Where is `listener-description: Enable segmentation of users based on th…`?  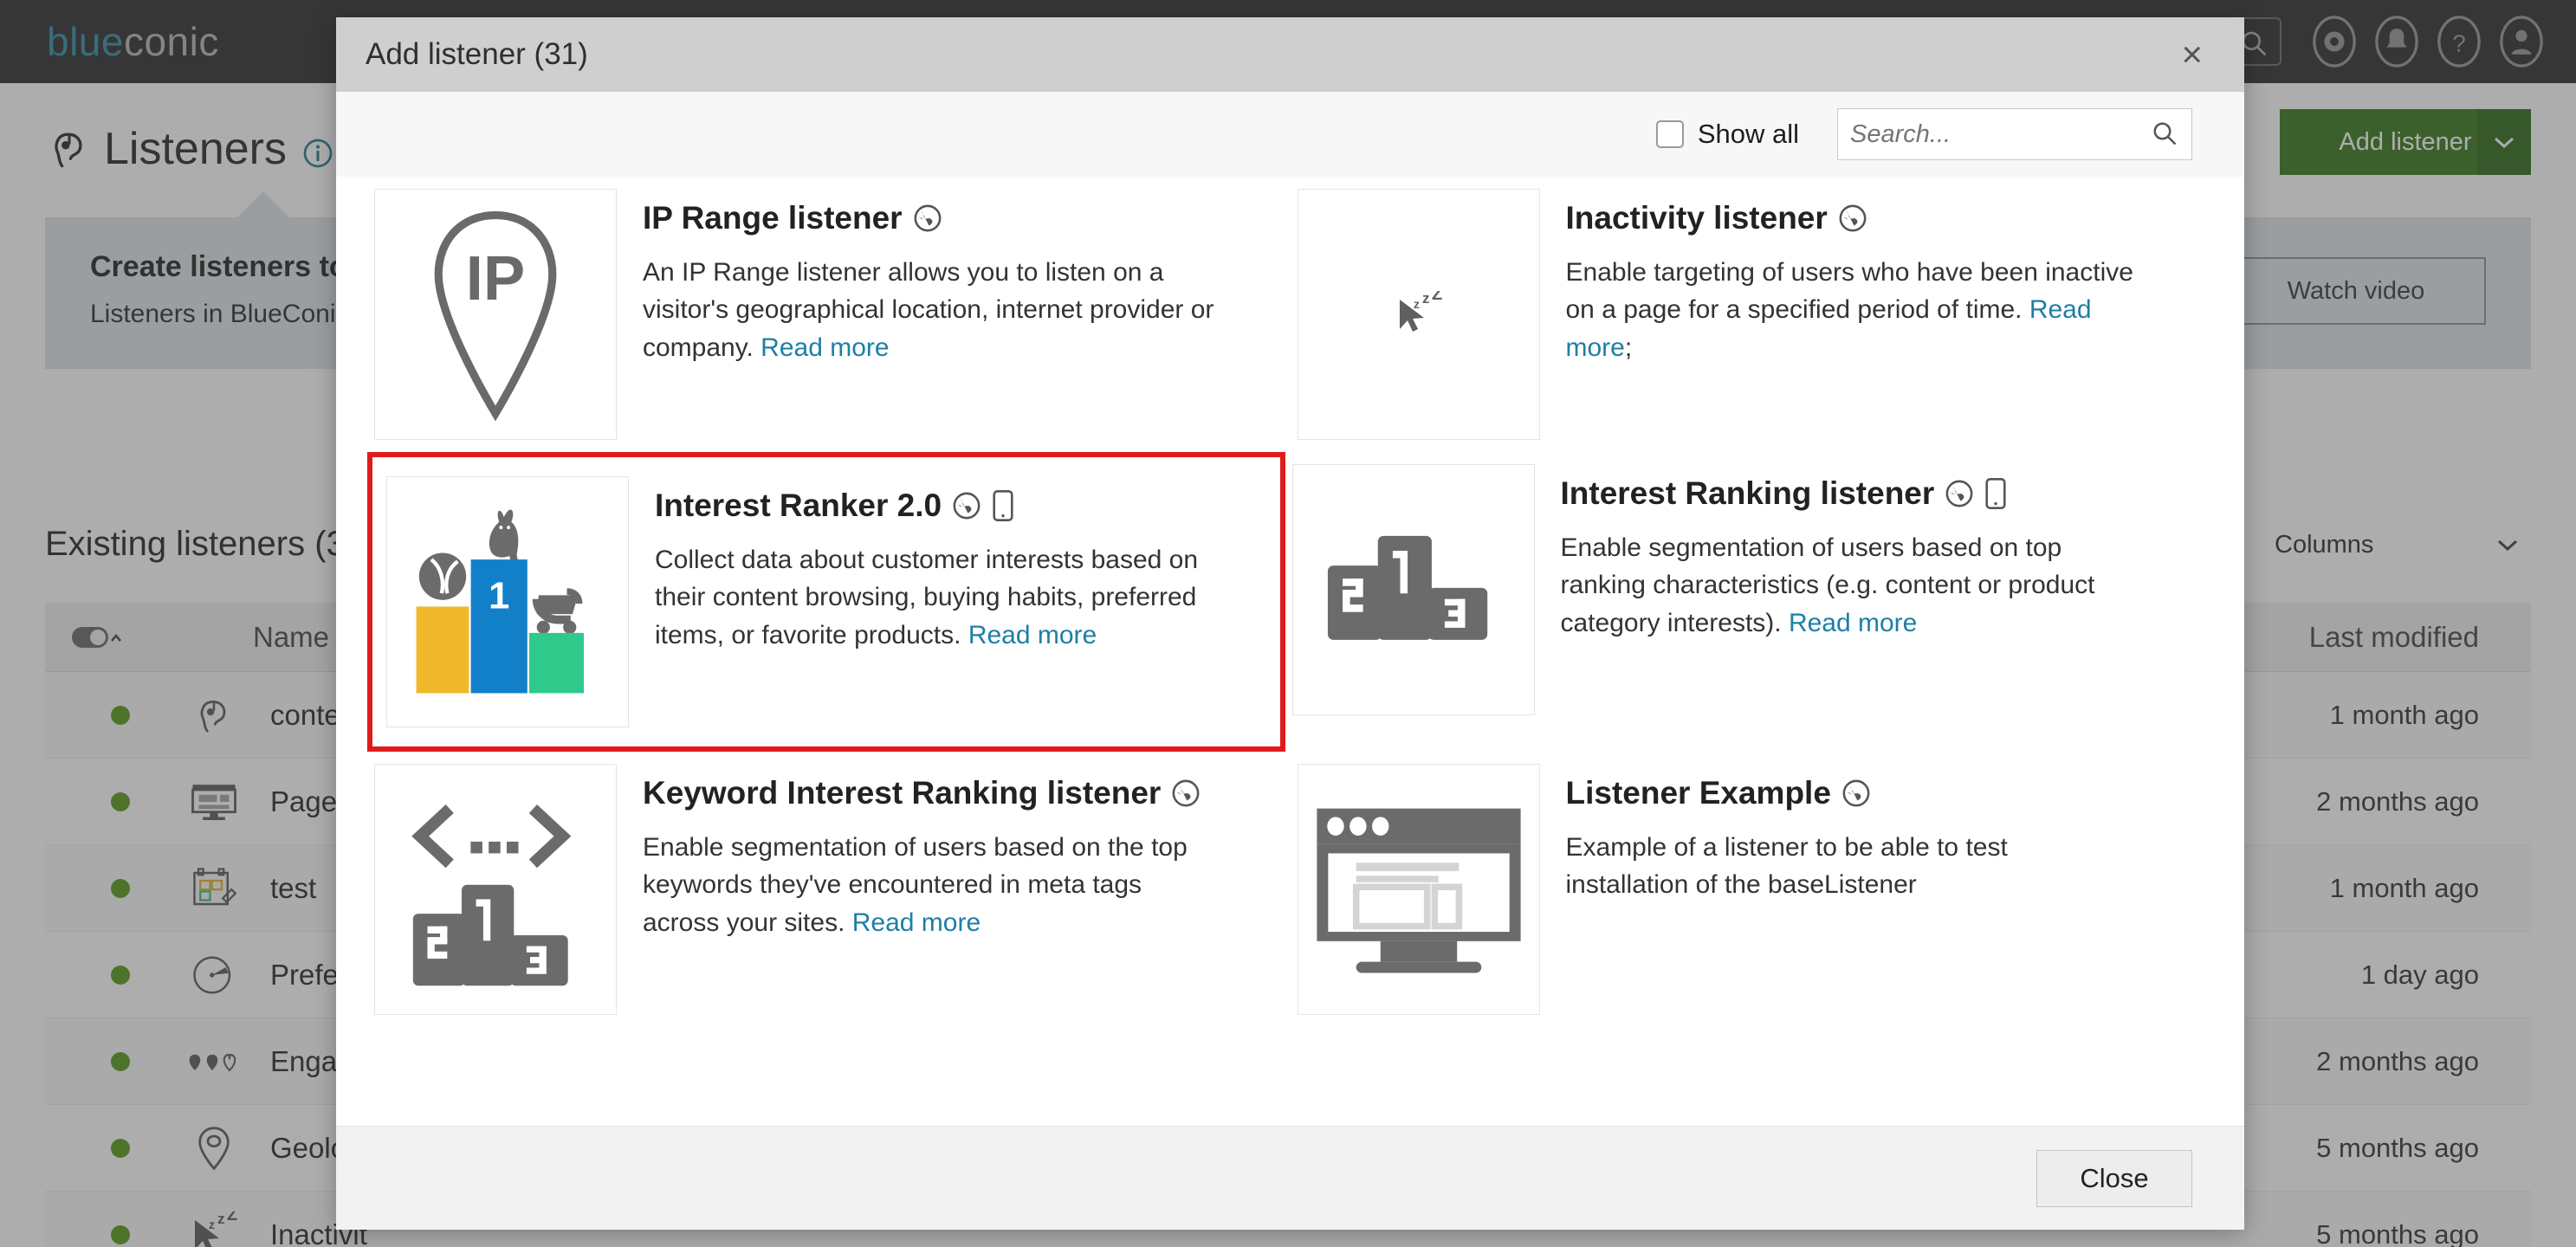 listener-description: Enable segmentation of users based on th… is located at coordinates (915, 884).